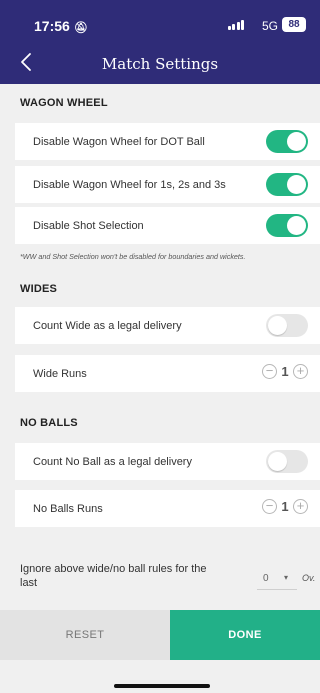 This screenshot has width=320, height=693. I want to click on section-title-wagon-wheel: WAGON WHEEL, so click(64, 103).